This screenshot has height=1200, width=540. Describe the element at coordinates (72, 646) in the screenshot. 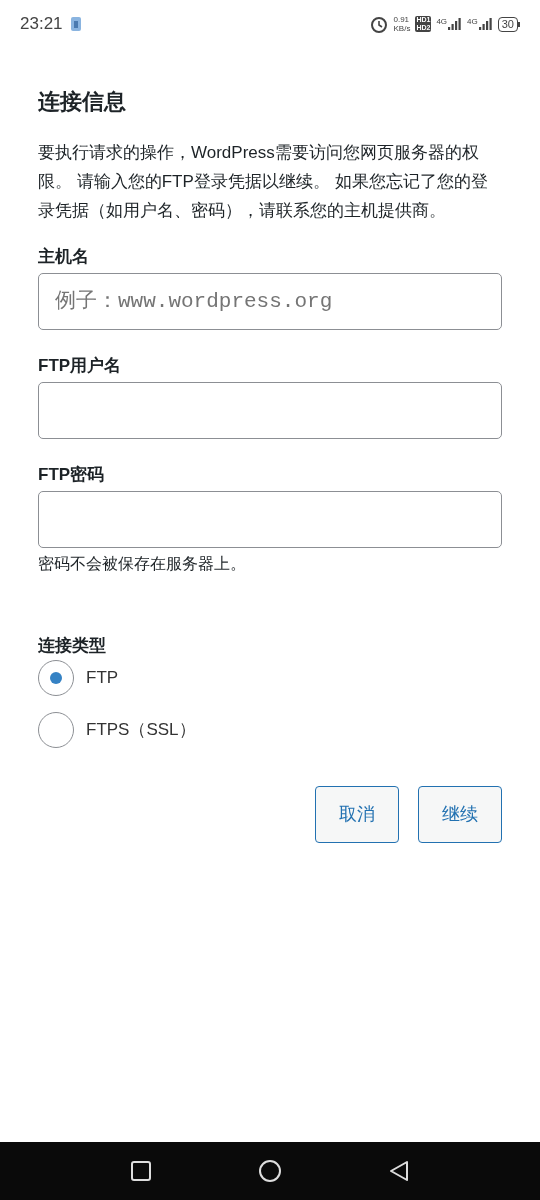

I see `field-label: 连接类型` at that location.